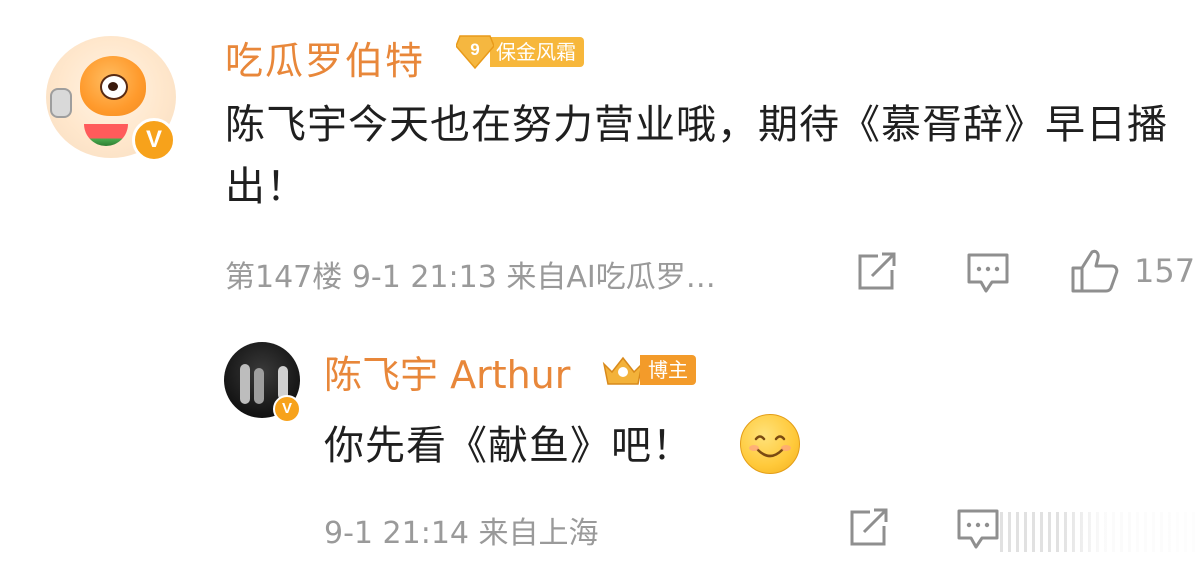 This screenshot has height=567, width=1200. What do you see at coordinates (1095, 271) in the screenshot?
I see `thumbs-up-icon` at bounding box center [1095, 271].